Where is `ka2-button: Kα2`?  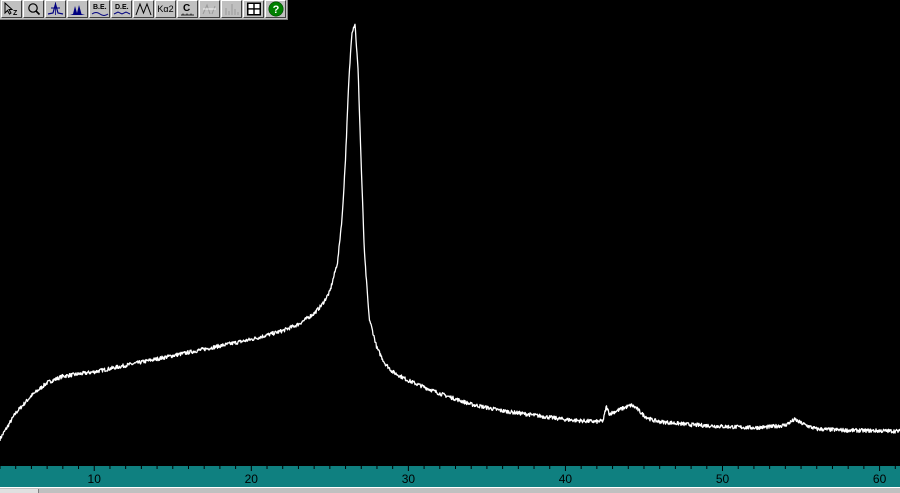
ka2-button: Kα2 is located at coordinates (165, 9).